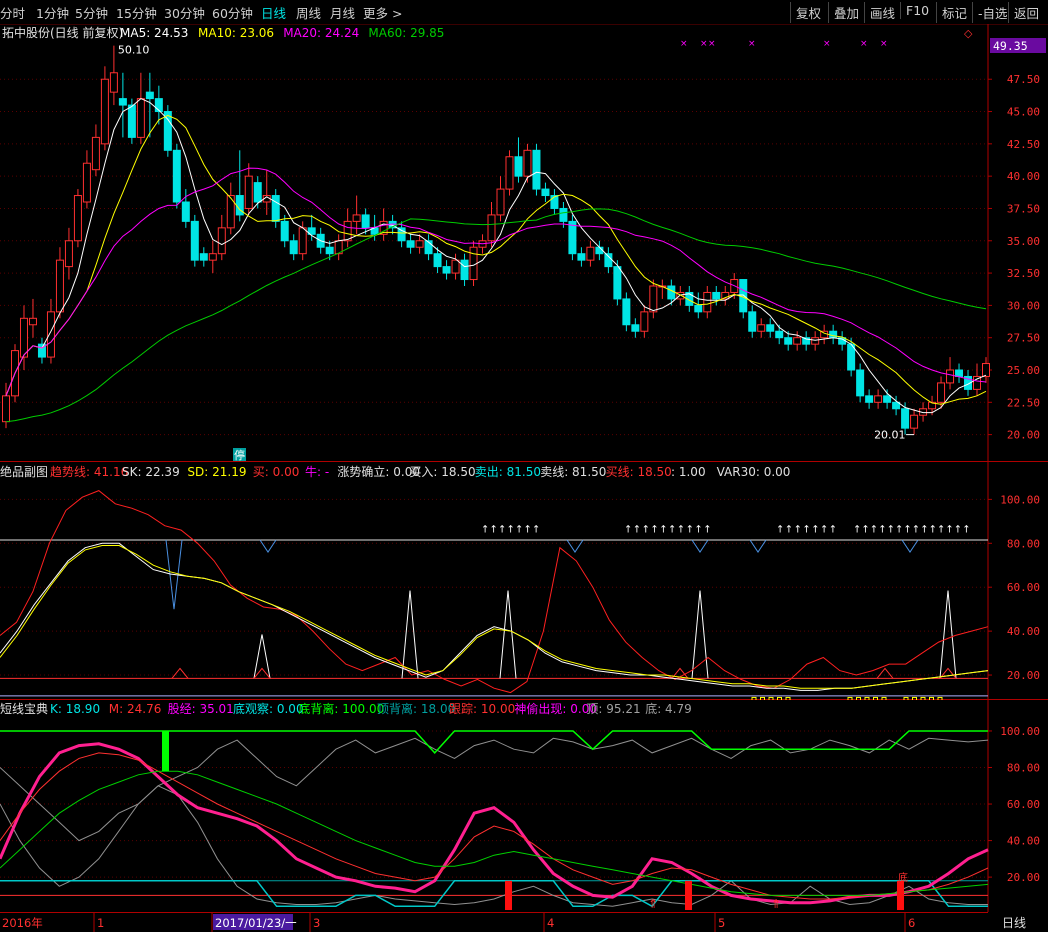  I want to click on toolbar-button-0: 复权, so click(808, 12).